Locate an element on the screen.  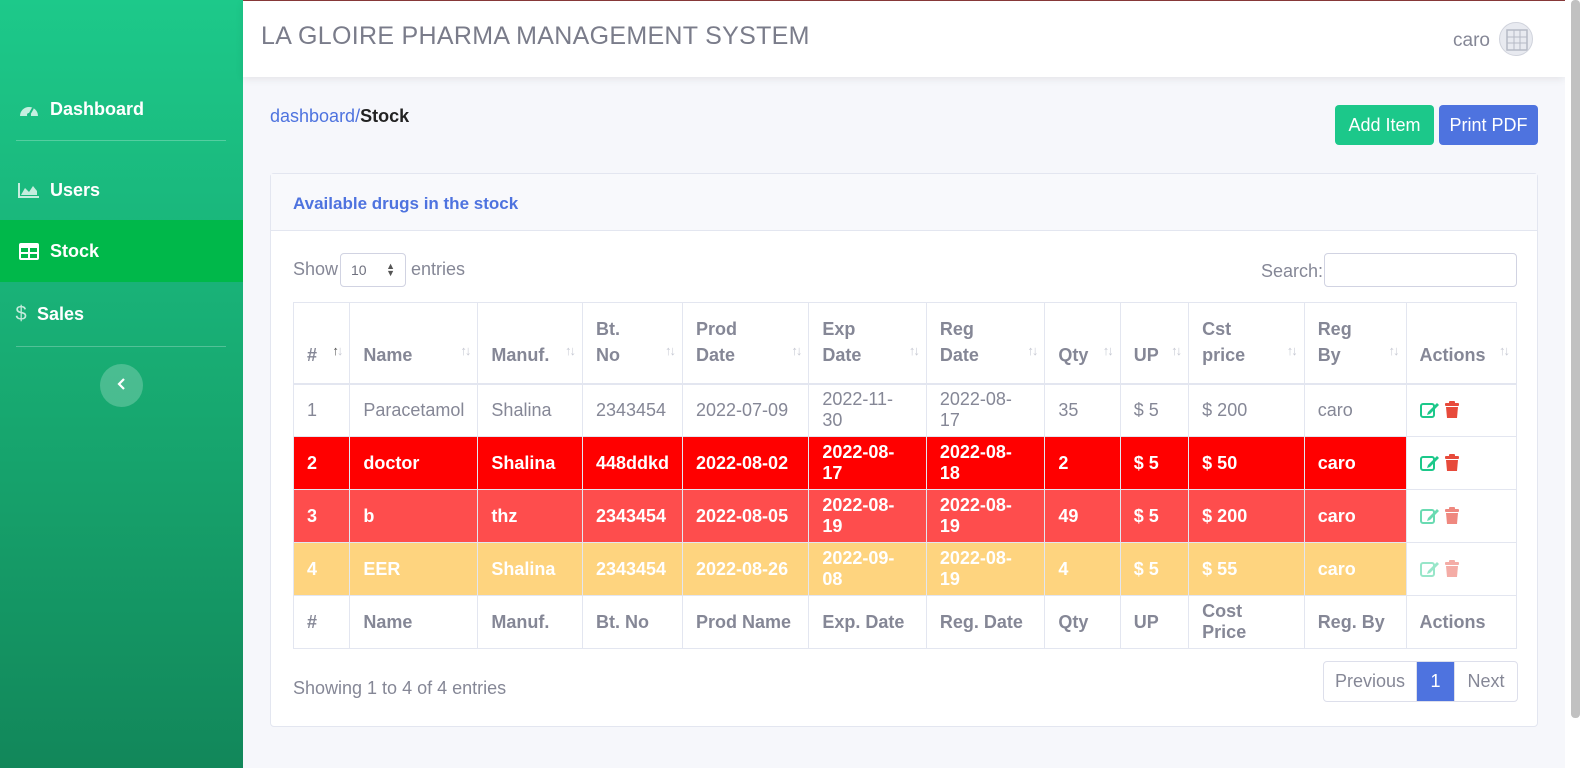
column-footer: Actions is located at coordinates (1461, 622).